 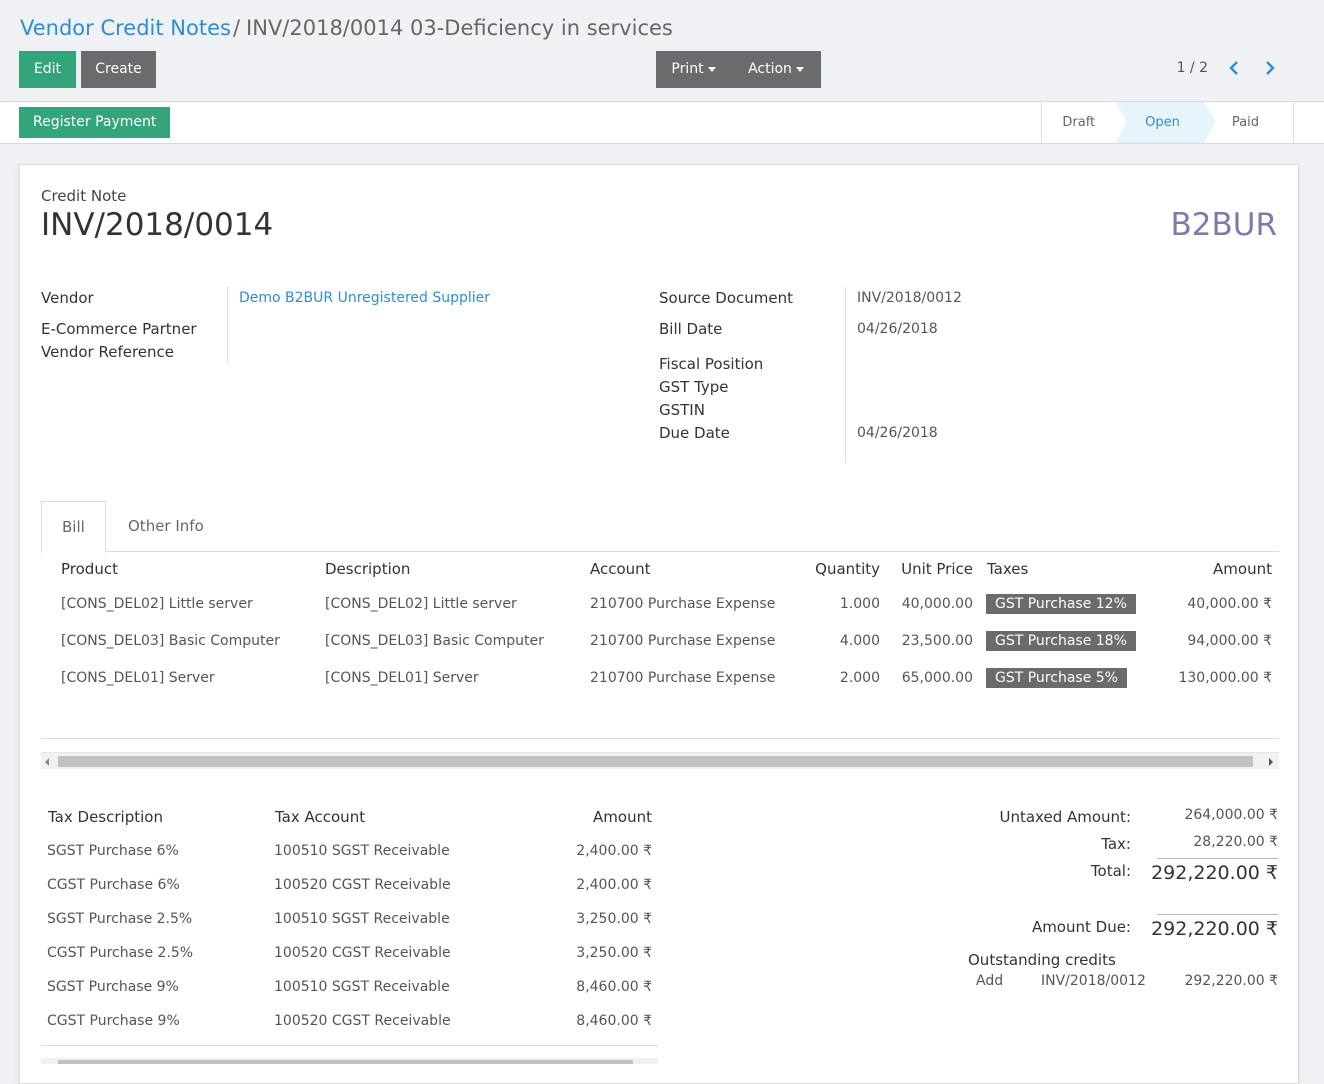 I want to click on tax-row-description: SGST Purchase 2.5%, so click(x=120, y=919).